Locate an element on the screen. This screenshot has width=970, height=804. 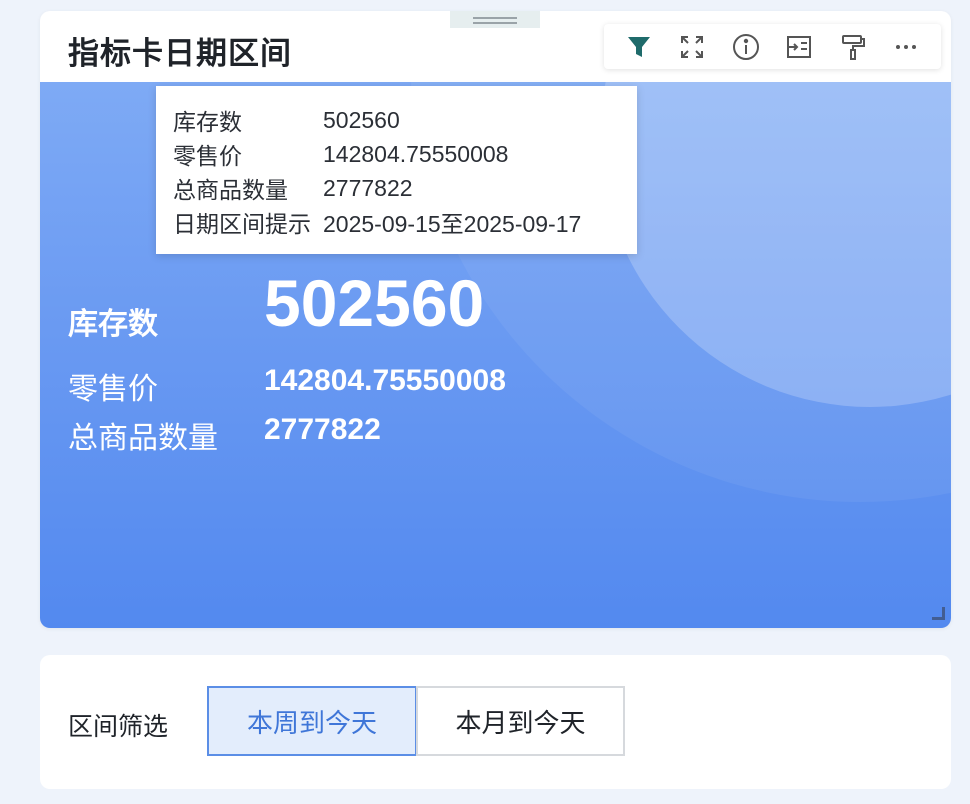
tooltip-key: 库存数 is located at coordinates (207, 122).